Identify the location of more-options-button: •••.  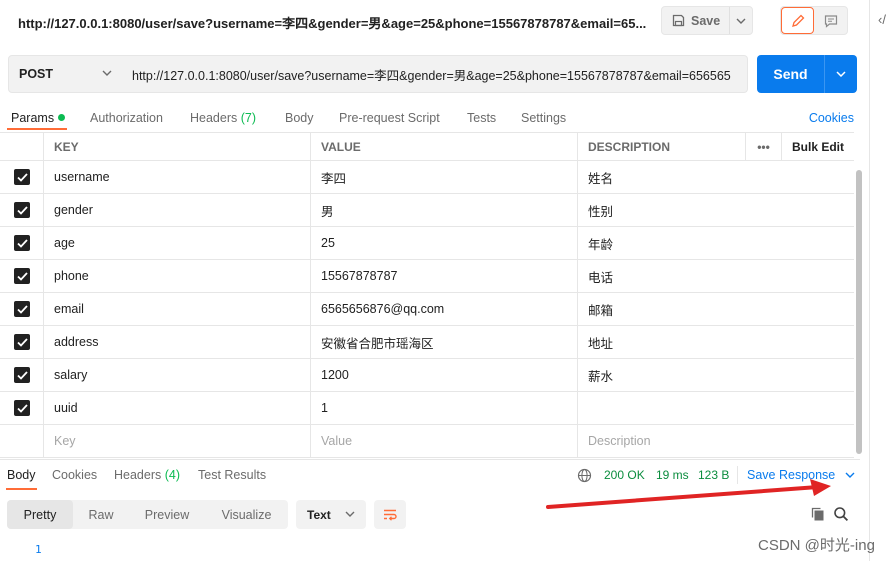
(763, 146).